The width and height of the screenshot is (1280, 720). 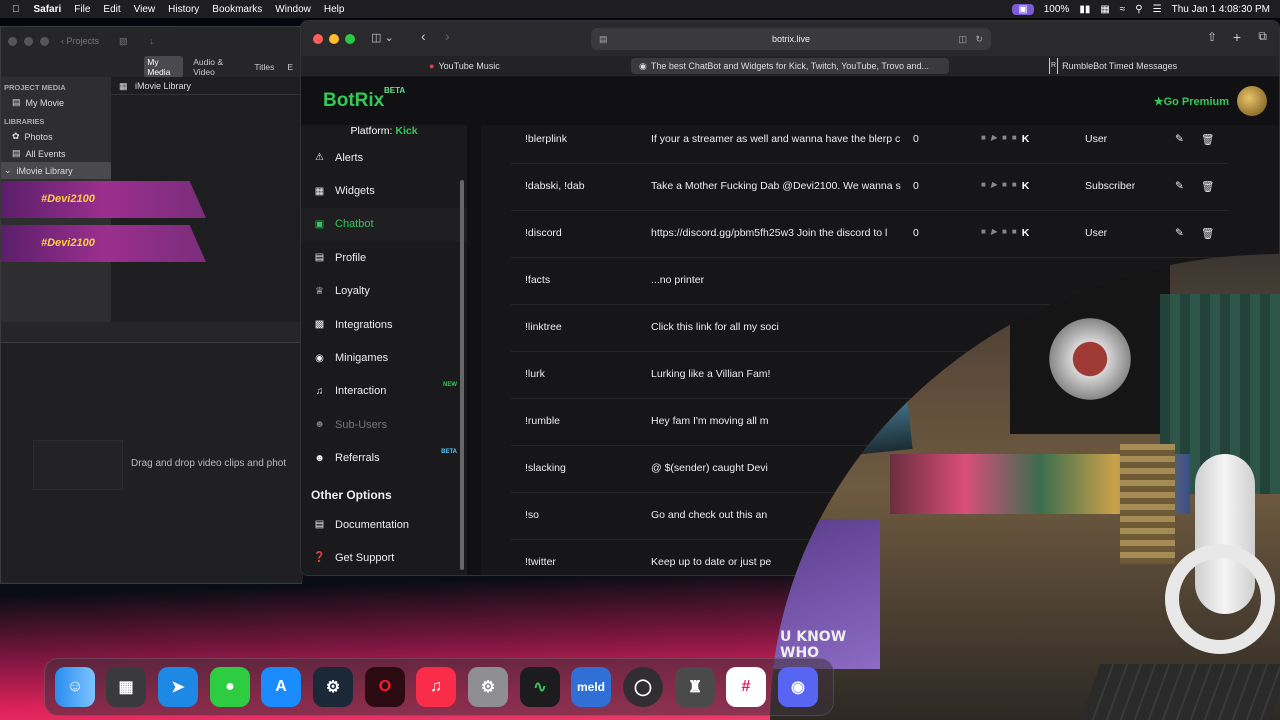 I want to click on sidebar-item-documentation: ▤ Documentation, so click(x=384, y=524).